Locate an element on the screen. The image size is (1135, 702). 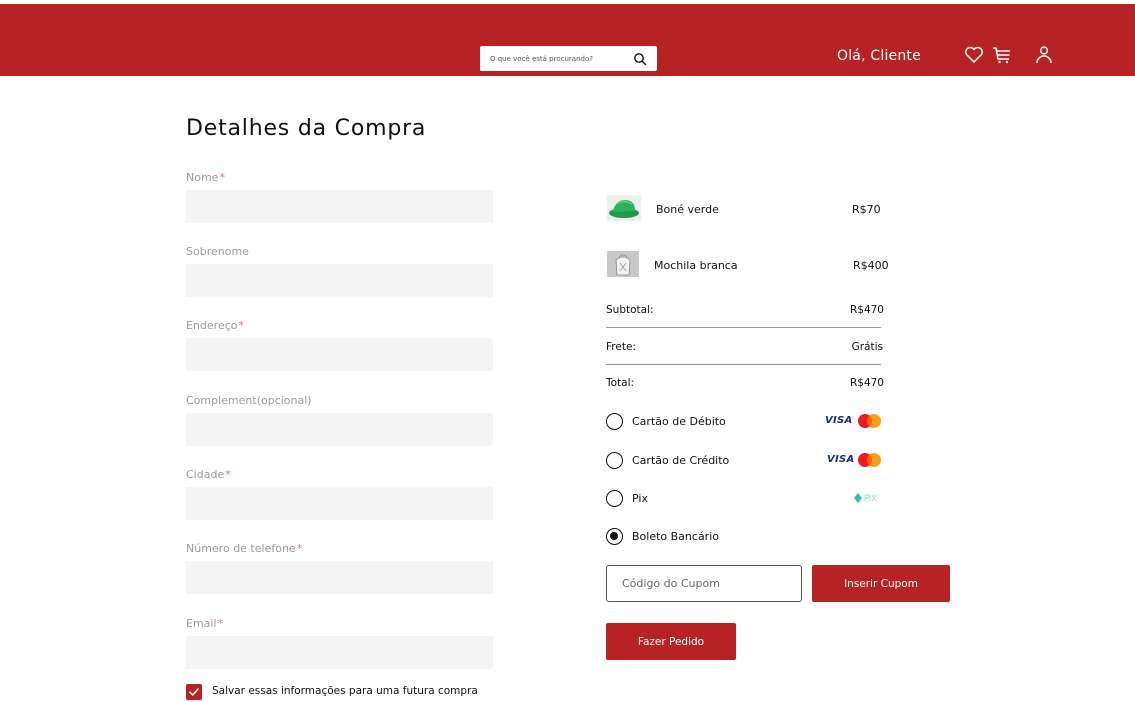
total-label: Total: is located at coordinates (620, 383).